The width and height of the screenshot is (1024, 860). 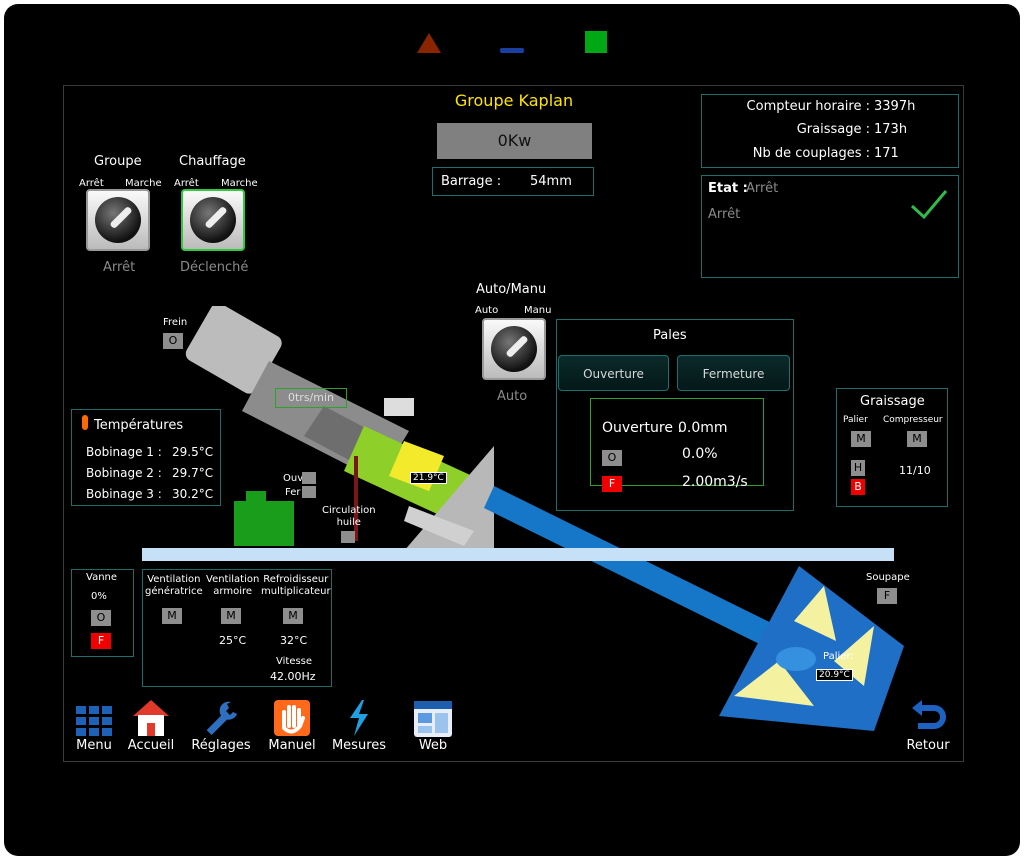 What do you see at coordinates (193, 473) in the screenshot?
I see `bobinage-2-value: 29.7°C` at bounding box center [193, 473].